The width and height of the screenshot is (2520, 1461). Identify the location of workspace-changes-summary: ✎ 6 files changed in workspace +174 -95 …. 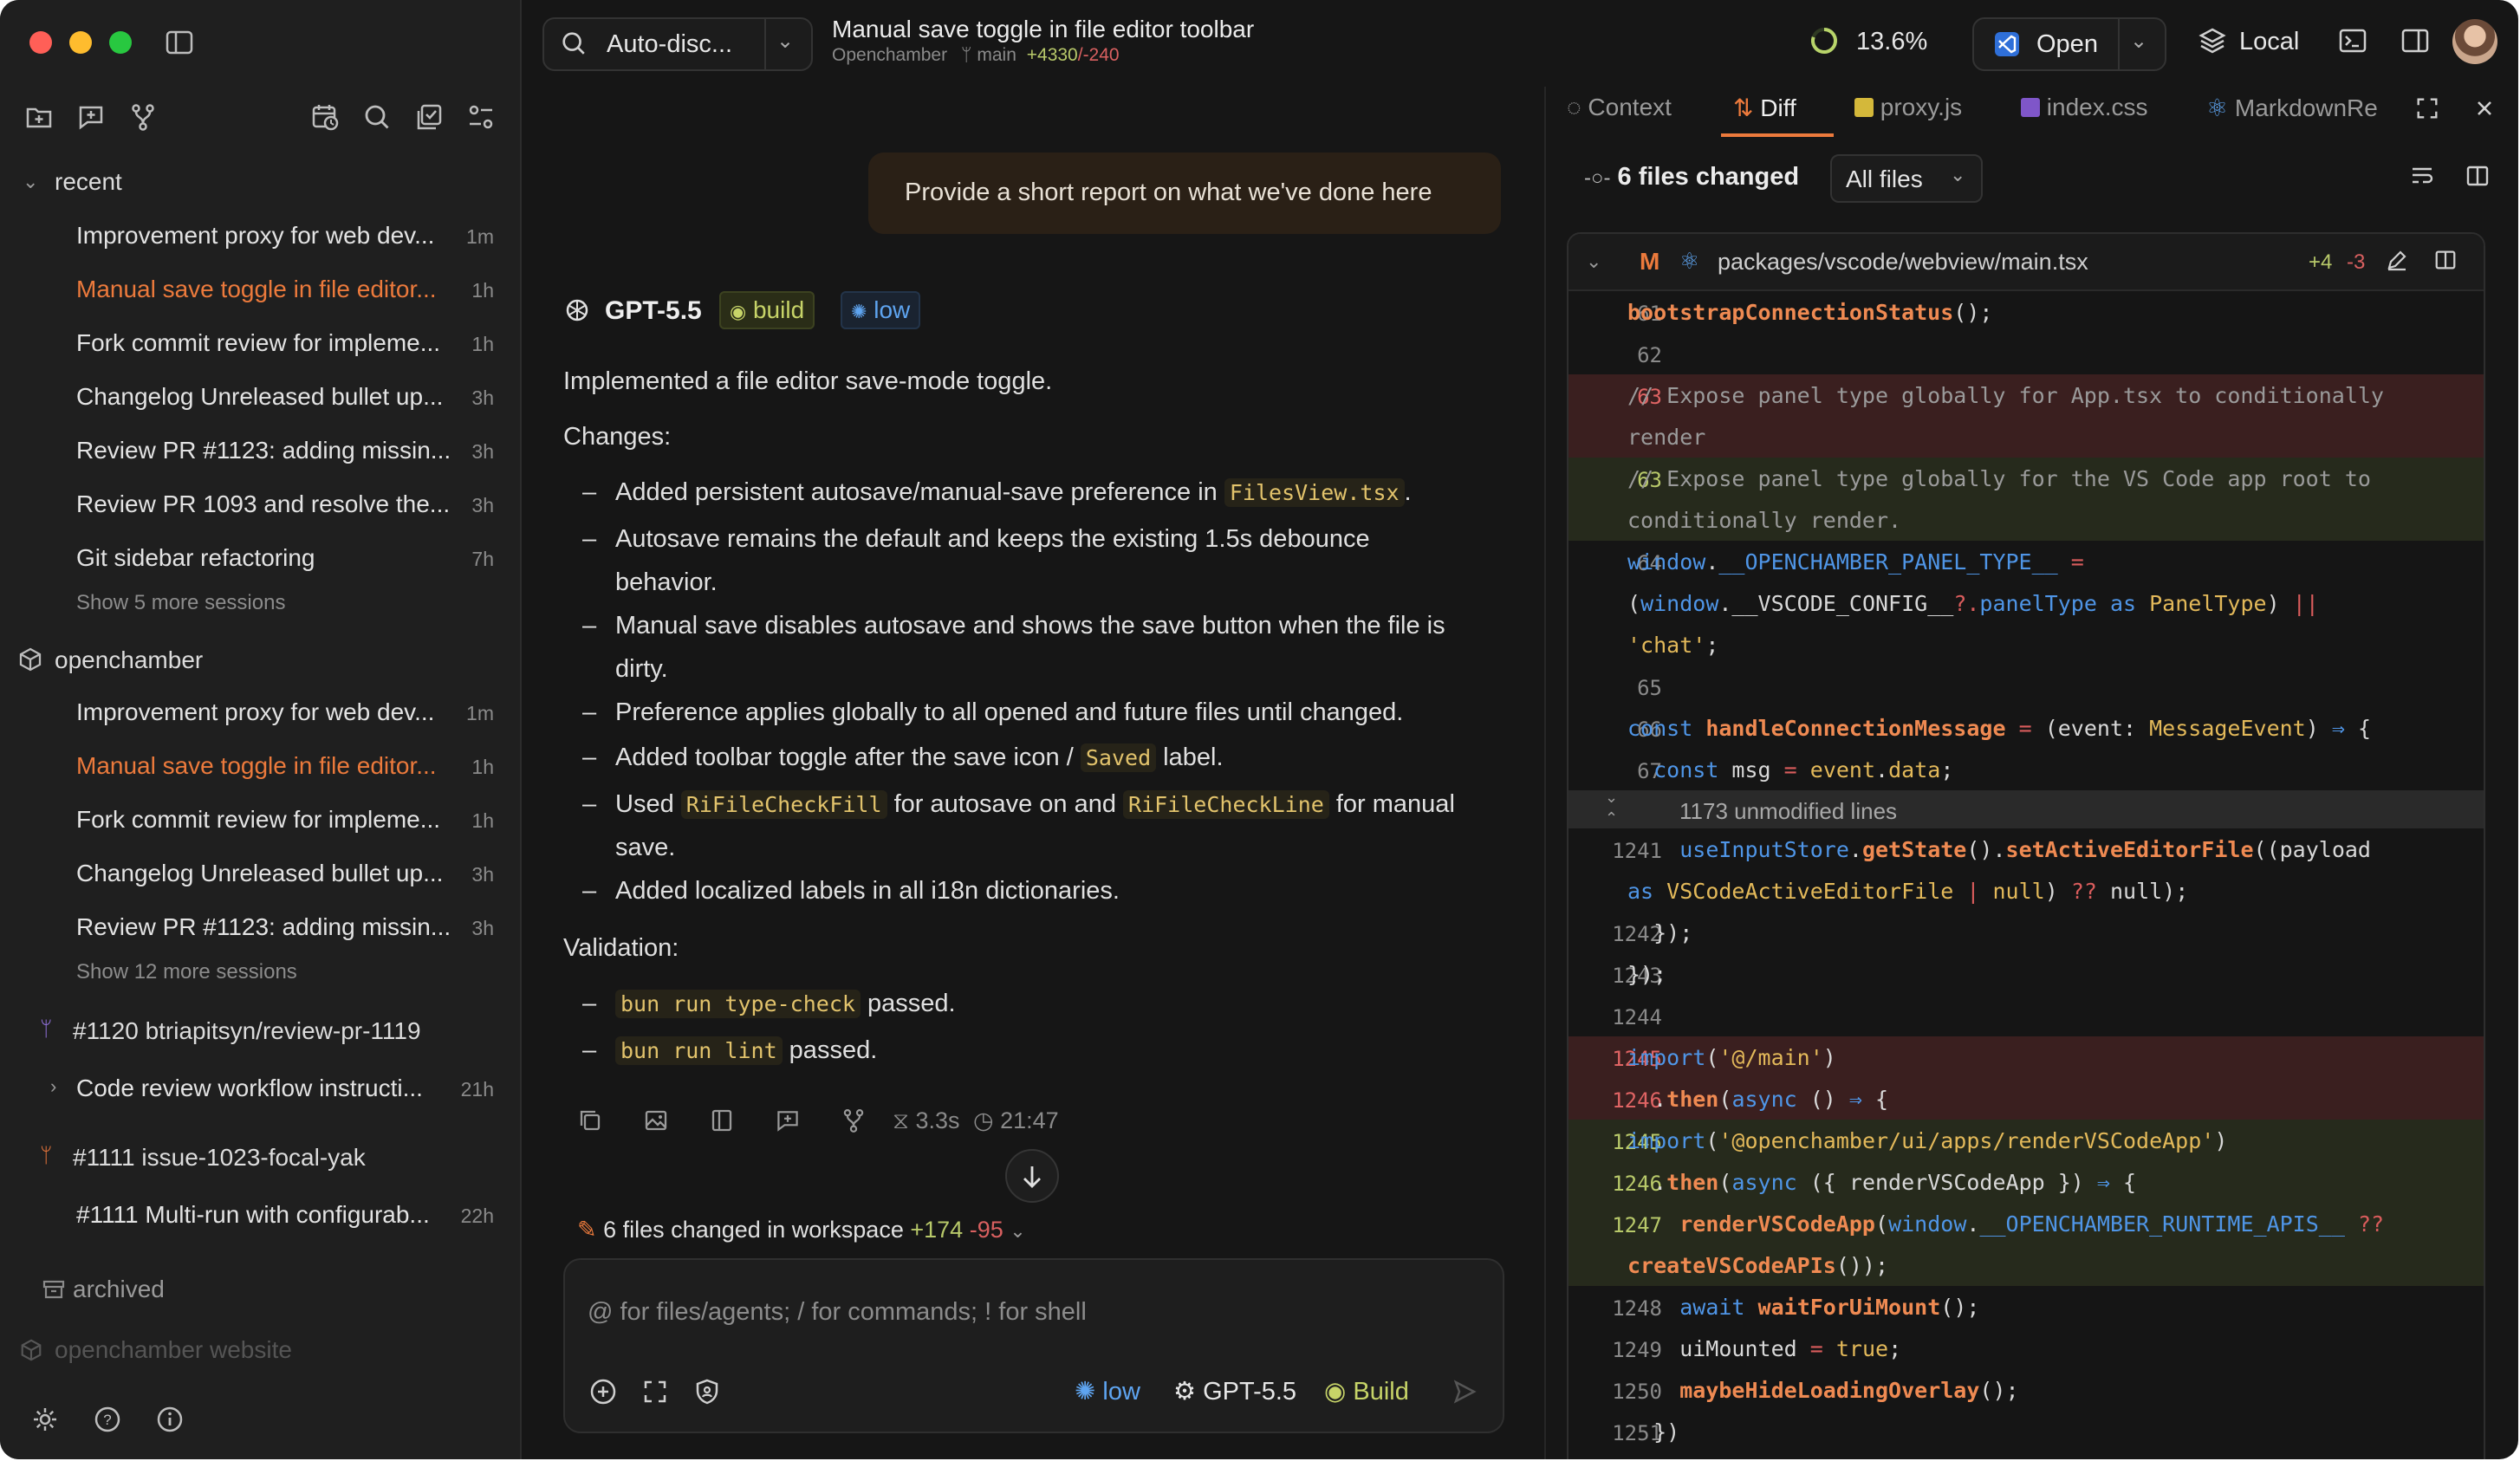
(801, 1230).